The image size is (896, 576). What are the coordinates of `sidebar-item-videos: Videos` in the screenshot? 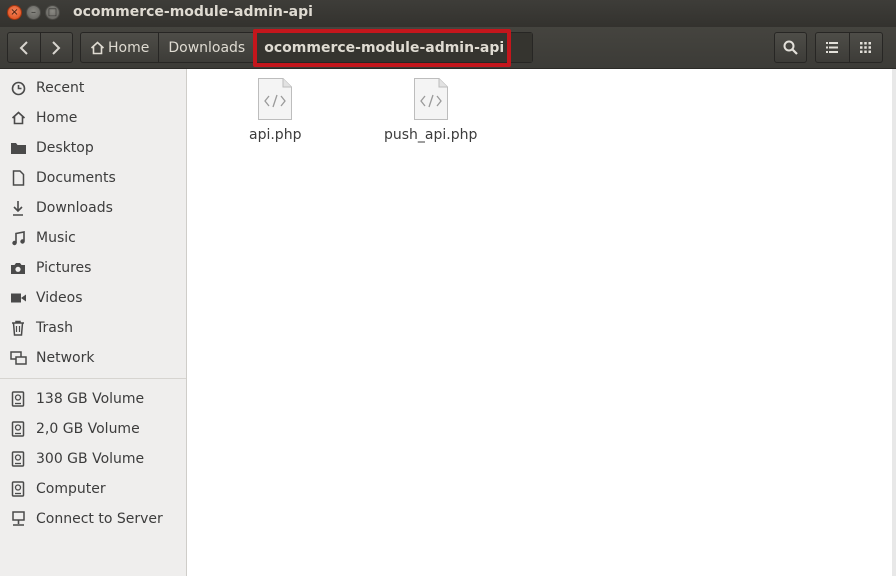 It's located at (93, 298).